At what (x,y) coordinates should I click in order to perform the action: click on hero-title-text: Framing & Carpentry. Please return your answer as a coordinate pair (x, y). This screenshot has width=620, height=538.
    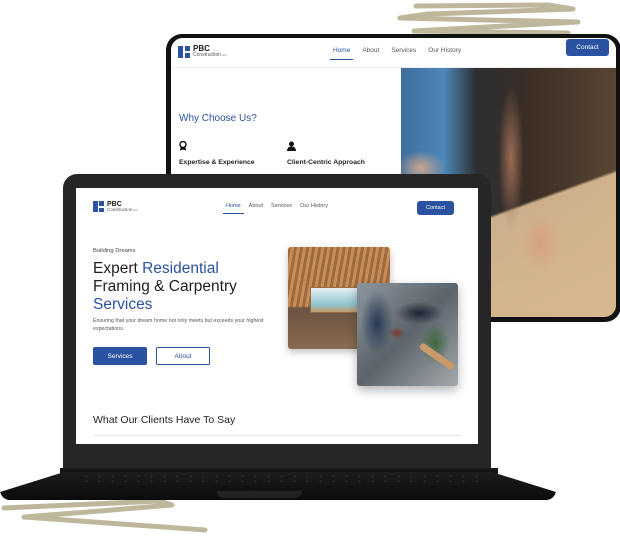
    Looking at the image, I should click on (165, 286).